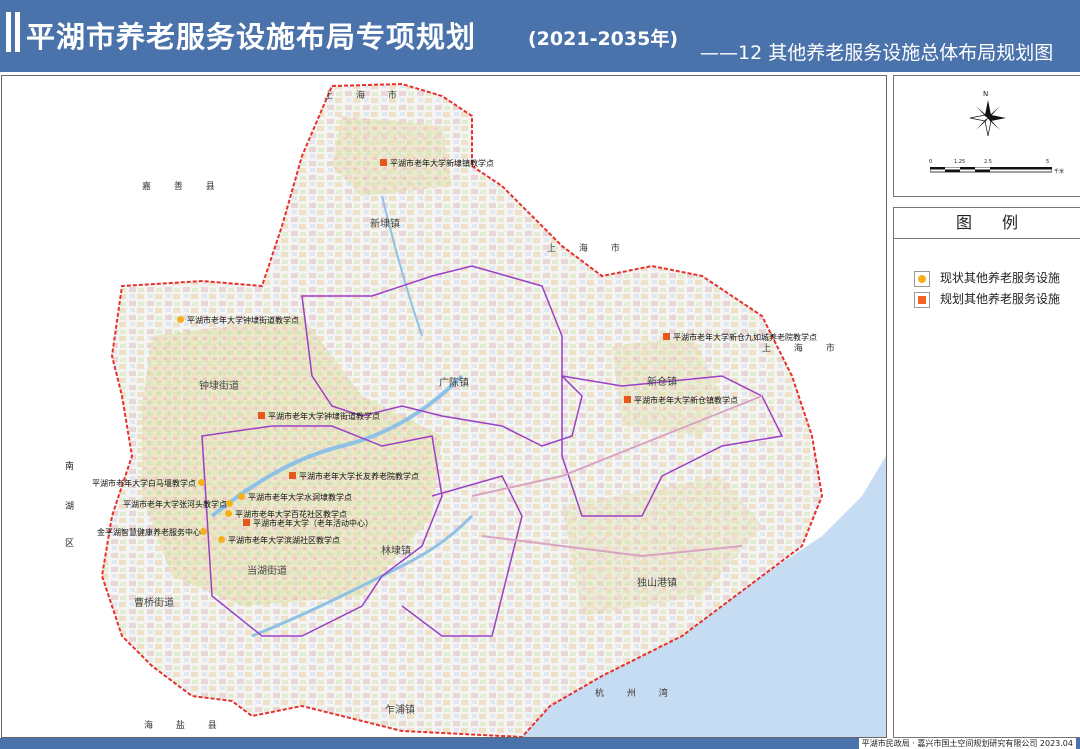  I want to click on facility-label: 平湖市老年大学滨湖社区教学点, so click(284, 540).